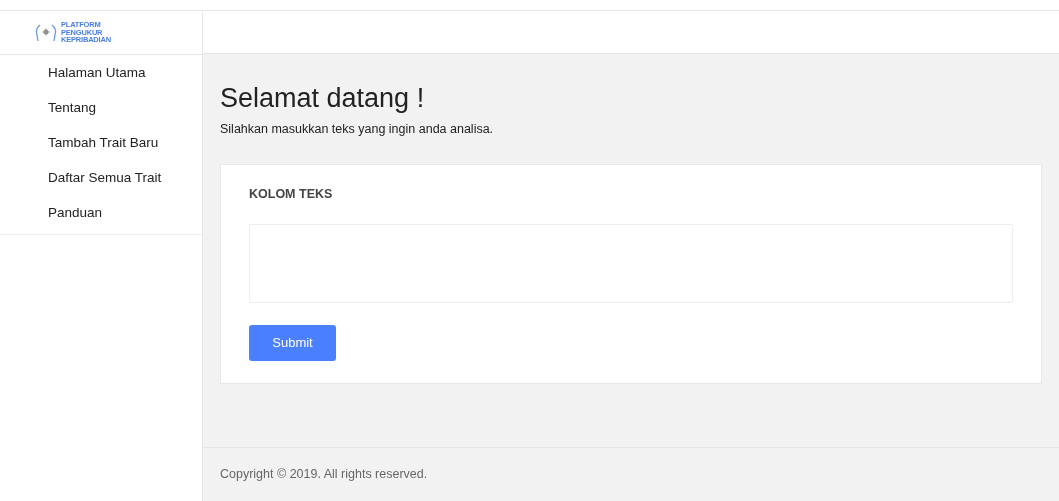 This screenshot has width=1059, height=501. What do you see at coordinates (108, 142) in the screenshot?
I see `sidebar-item: Tambah Trait Baru` at bounding box center [108, 142].